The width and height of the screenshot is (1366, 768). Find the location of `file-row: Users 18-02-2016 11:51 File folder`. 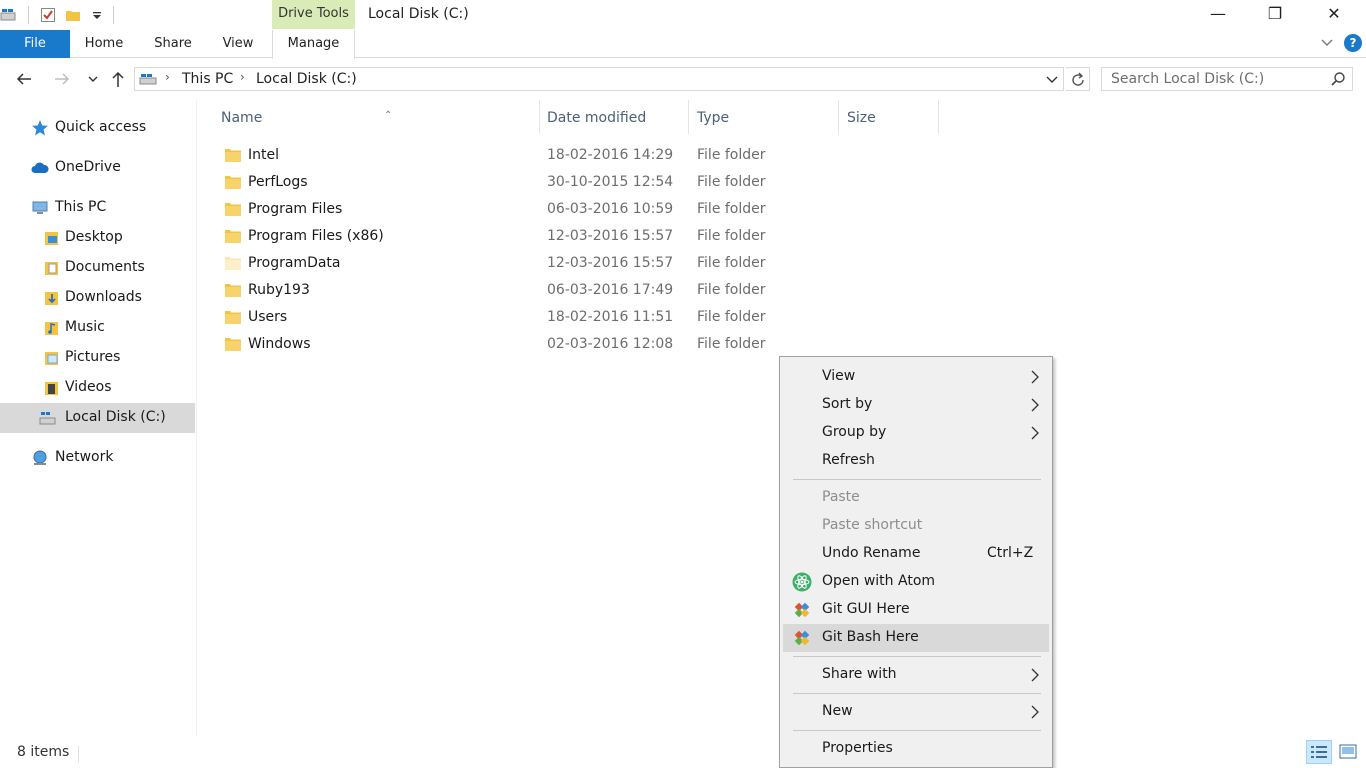

file-row: Users 18-02-2016 11:51 File folder is located at coordinates (500, 318).